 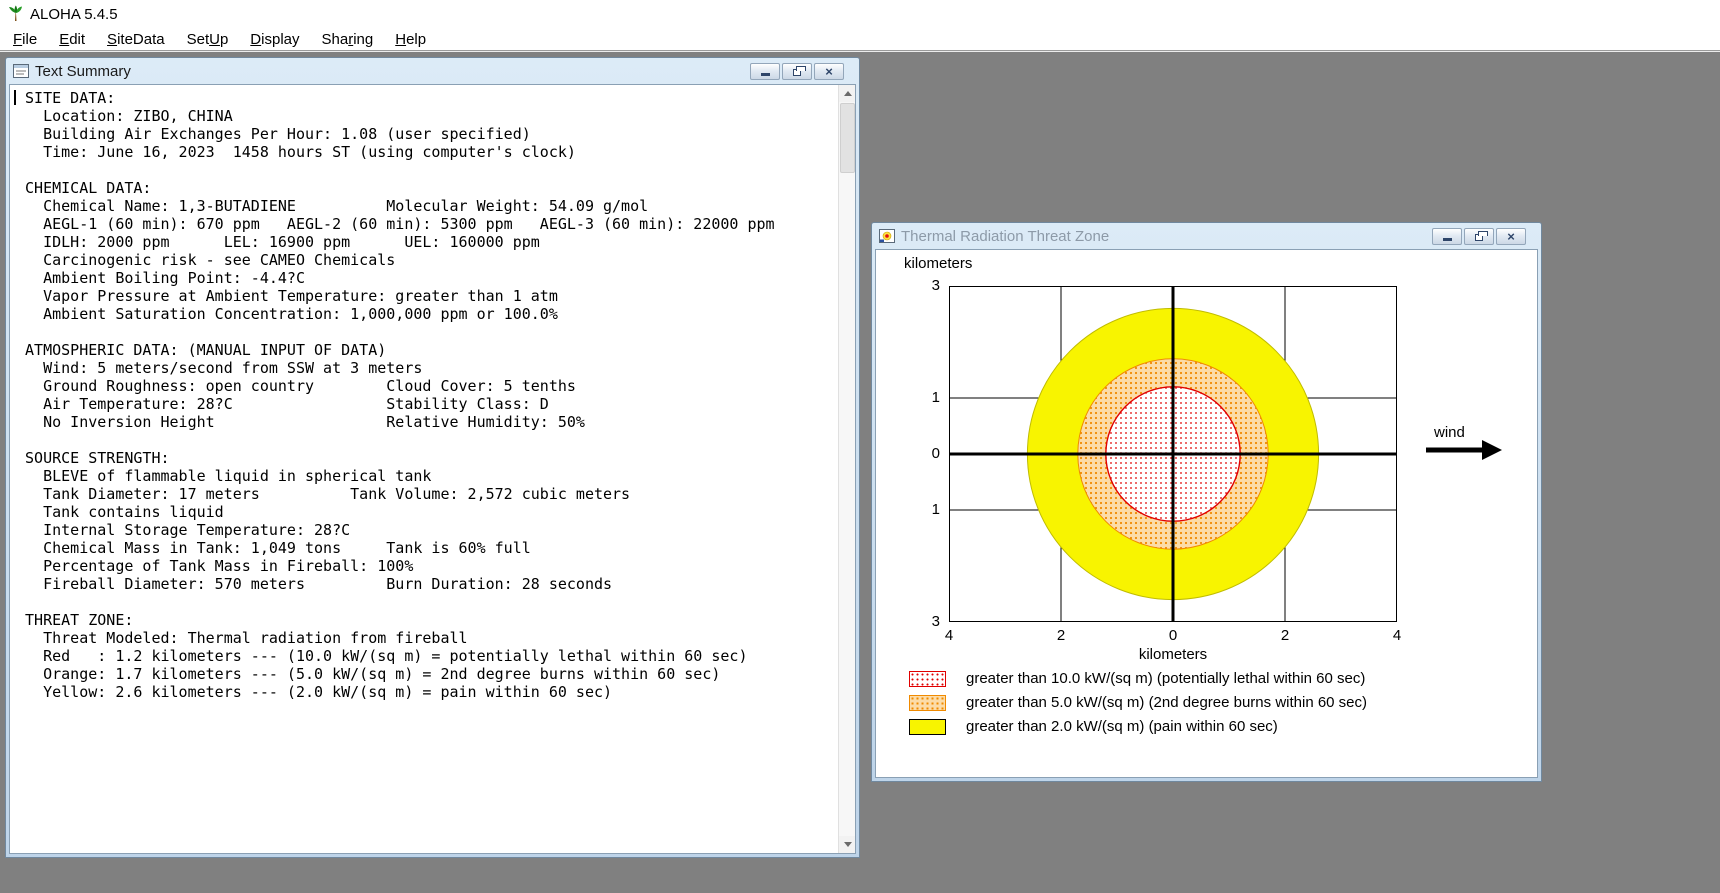 What do you see at coordinates (15, 13) in the screenshot?
I see `aloha-app-icon` at bounding box center [15, 13].